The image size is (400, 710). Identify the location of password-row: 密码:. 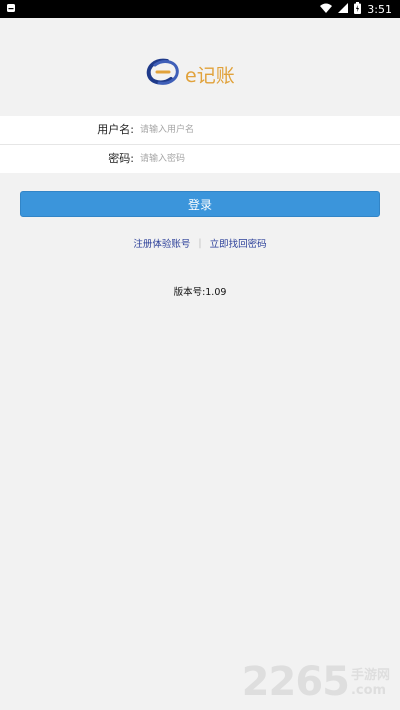
(200, 158).